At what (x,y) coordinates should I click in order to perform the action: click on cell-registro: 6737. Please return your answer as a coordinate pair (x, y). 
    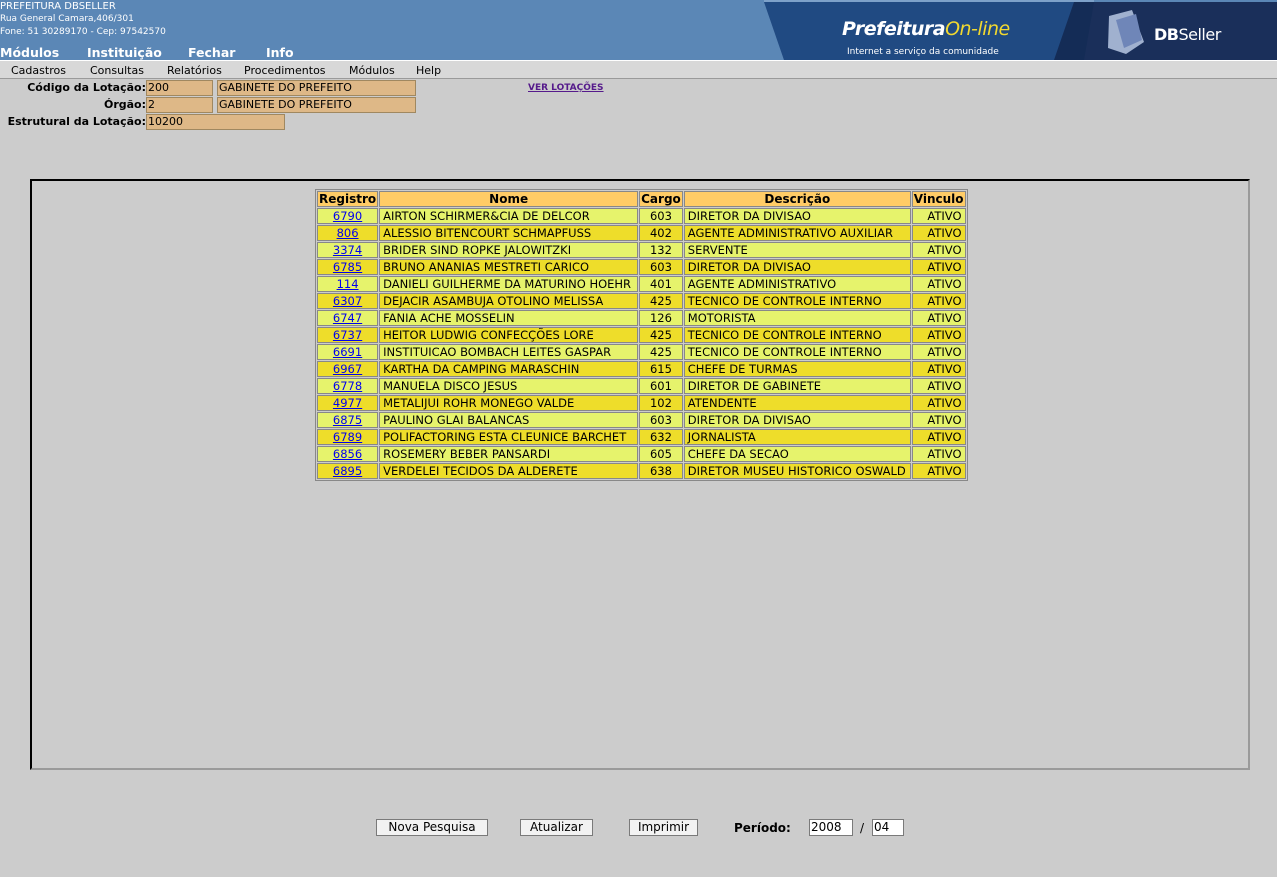
    Looking at the image, I should click on (348, 335).